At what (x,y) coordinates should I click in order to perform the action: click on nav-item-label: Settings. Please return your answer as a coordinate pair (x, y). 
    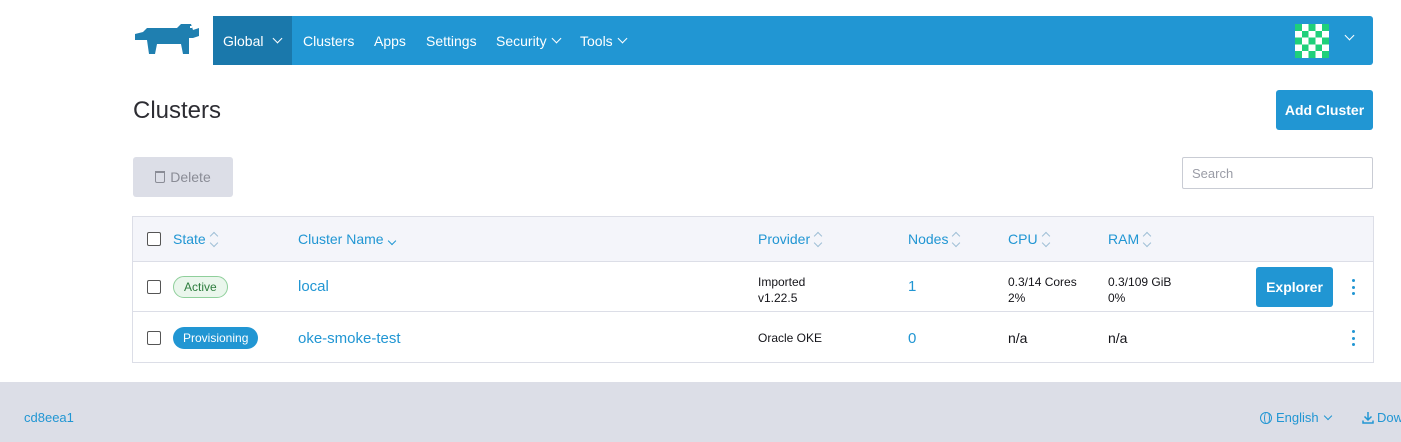
    Looking at the image, I should click on (451, 40).